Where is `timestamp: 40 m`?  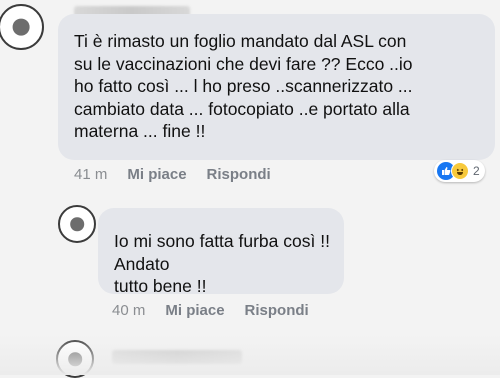 timestamp: 40 m is located at coordinates (128, 310).